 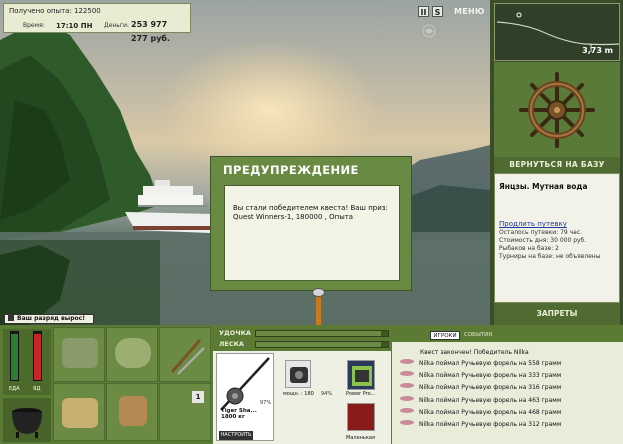 What do you see at coordinates (550, 256) in the screenshot?
I see `tournaments-info: Турниры на базе: не объявлены` at bounding box center [550, 256].